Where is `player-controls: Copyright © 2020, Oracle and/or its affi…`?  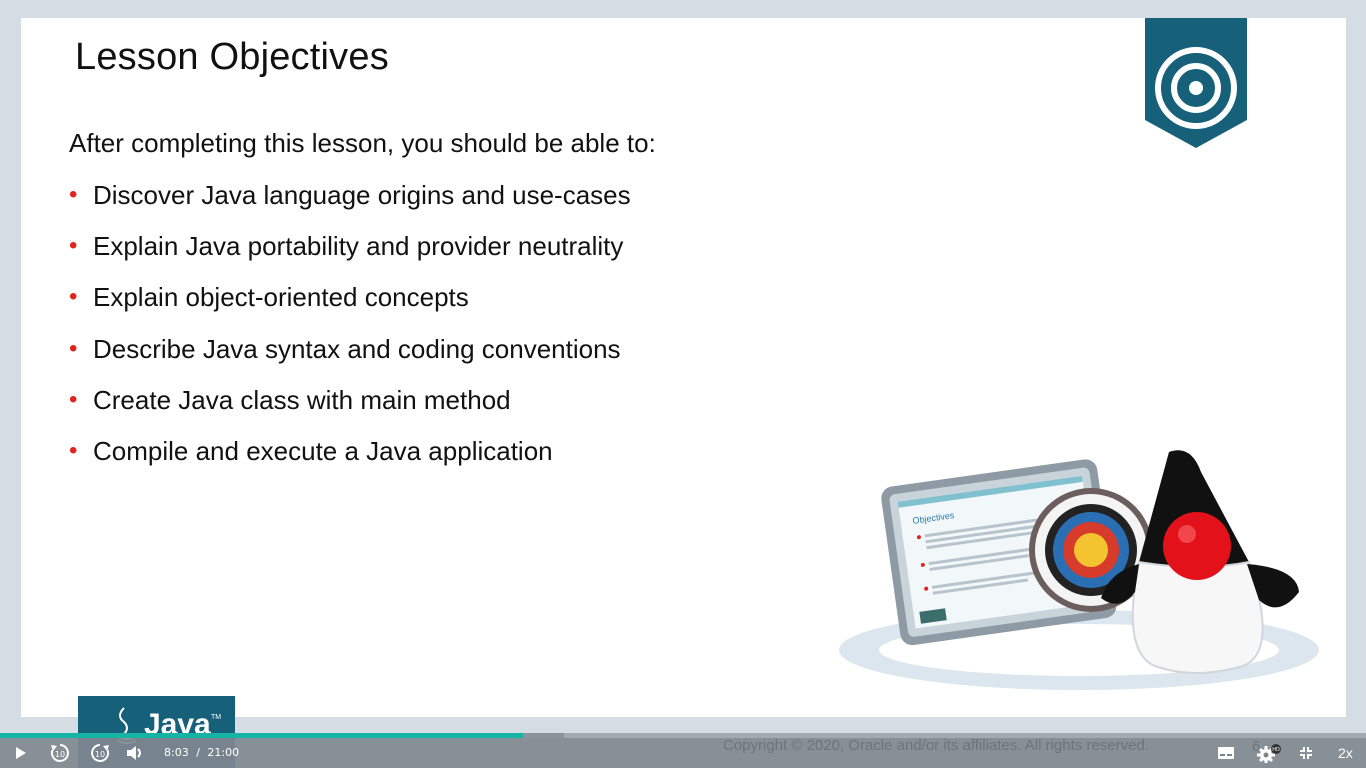
player-controls: Copyright © 2020, Oracle and/or its affi… is located at coordinates (683, 753).